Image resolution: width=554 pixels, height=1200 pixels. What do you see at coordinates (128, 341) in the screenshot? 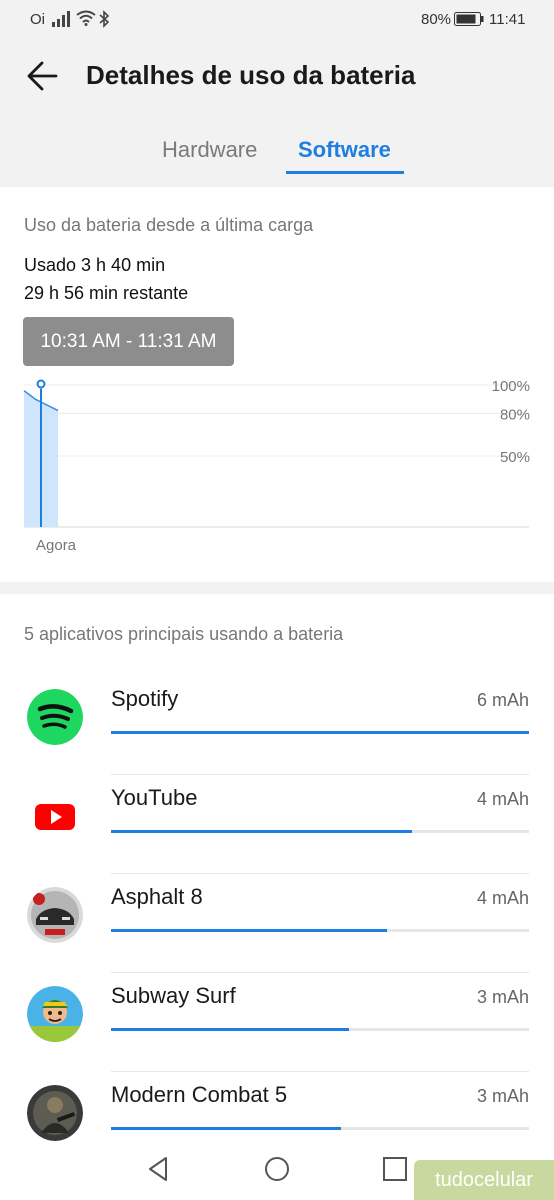
I see `time-range-tooltip: 10:31 AM - 11:31 AM` at bounding box center [128, 341].